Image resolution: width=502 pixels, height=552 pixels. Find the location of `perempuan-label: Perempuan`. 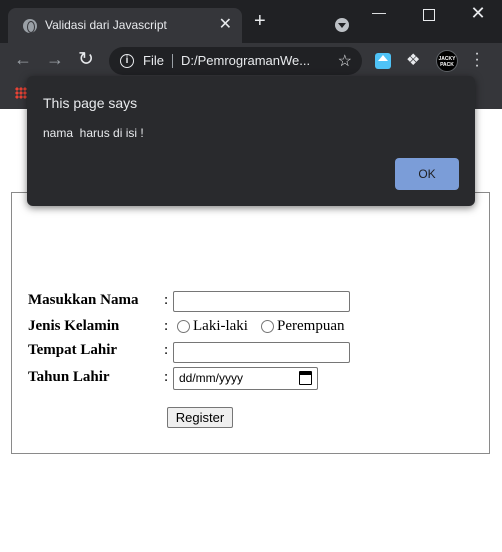

perempuan-label: Perempuan is located at coordinates (311, 326).